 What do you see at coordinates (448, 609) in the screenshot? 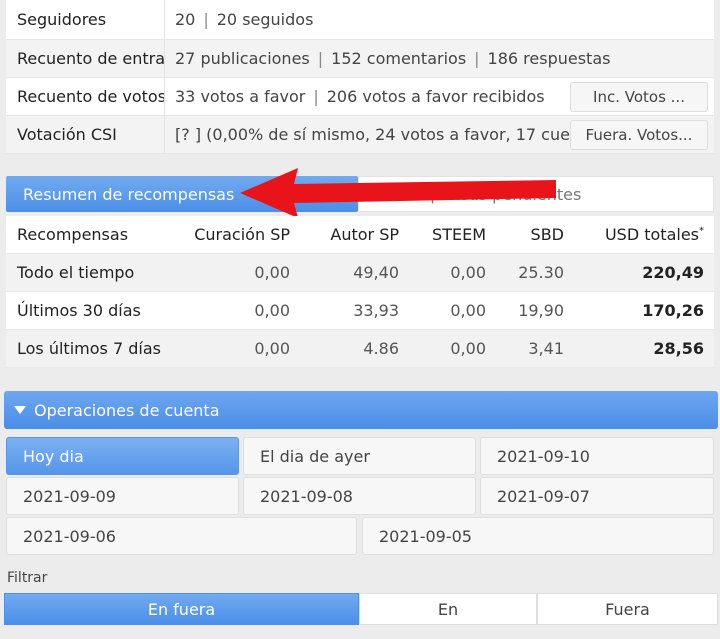
I see `filter-in-button: En` at bounding box center [448, 609].